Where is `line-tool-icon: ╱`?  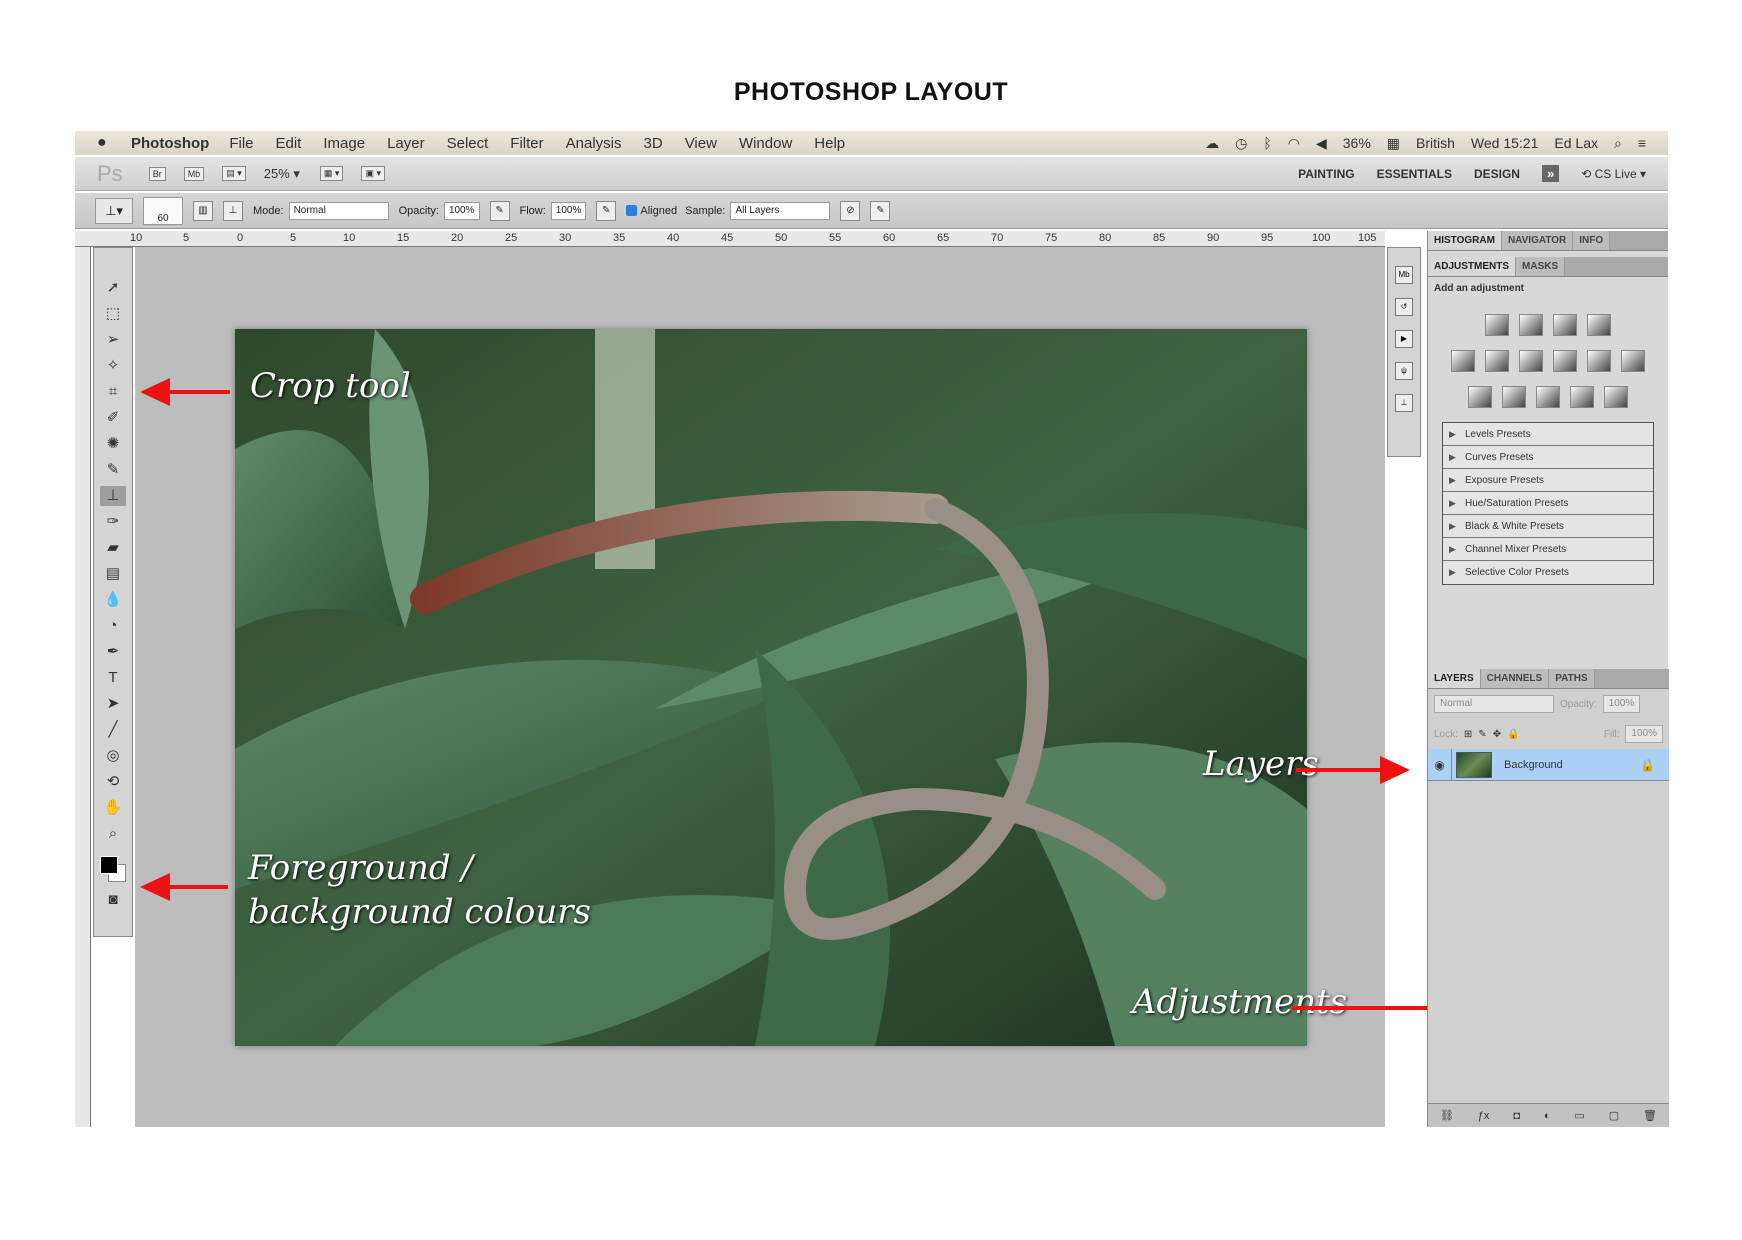 line-tool-icon: ╱ is located at coordinates (113, 730).